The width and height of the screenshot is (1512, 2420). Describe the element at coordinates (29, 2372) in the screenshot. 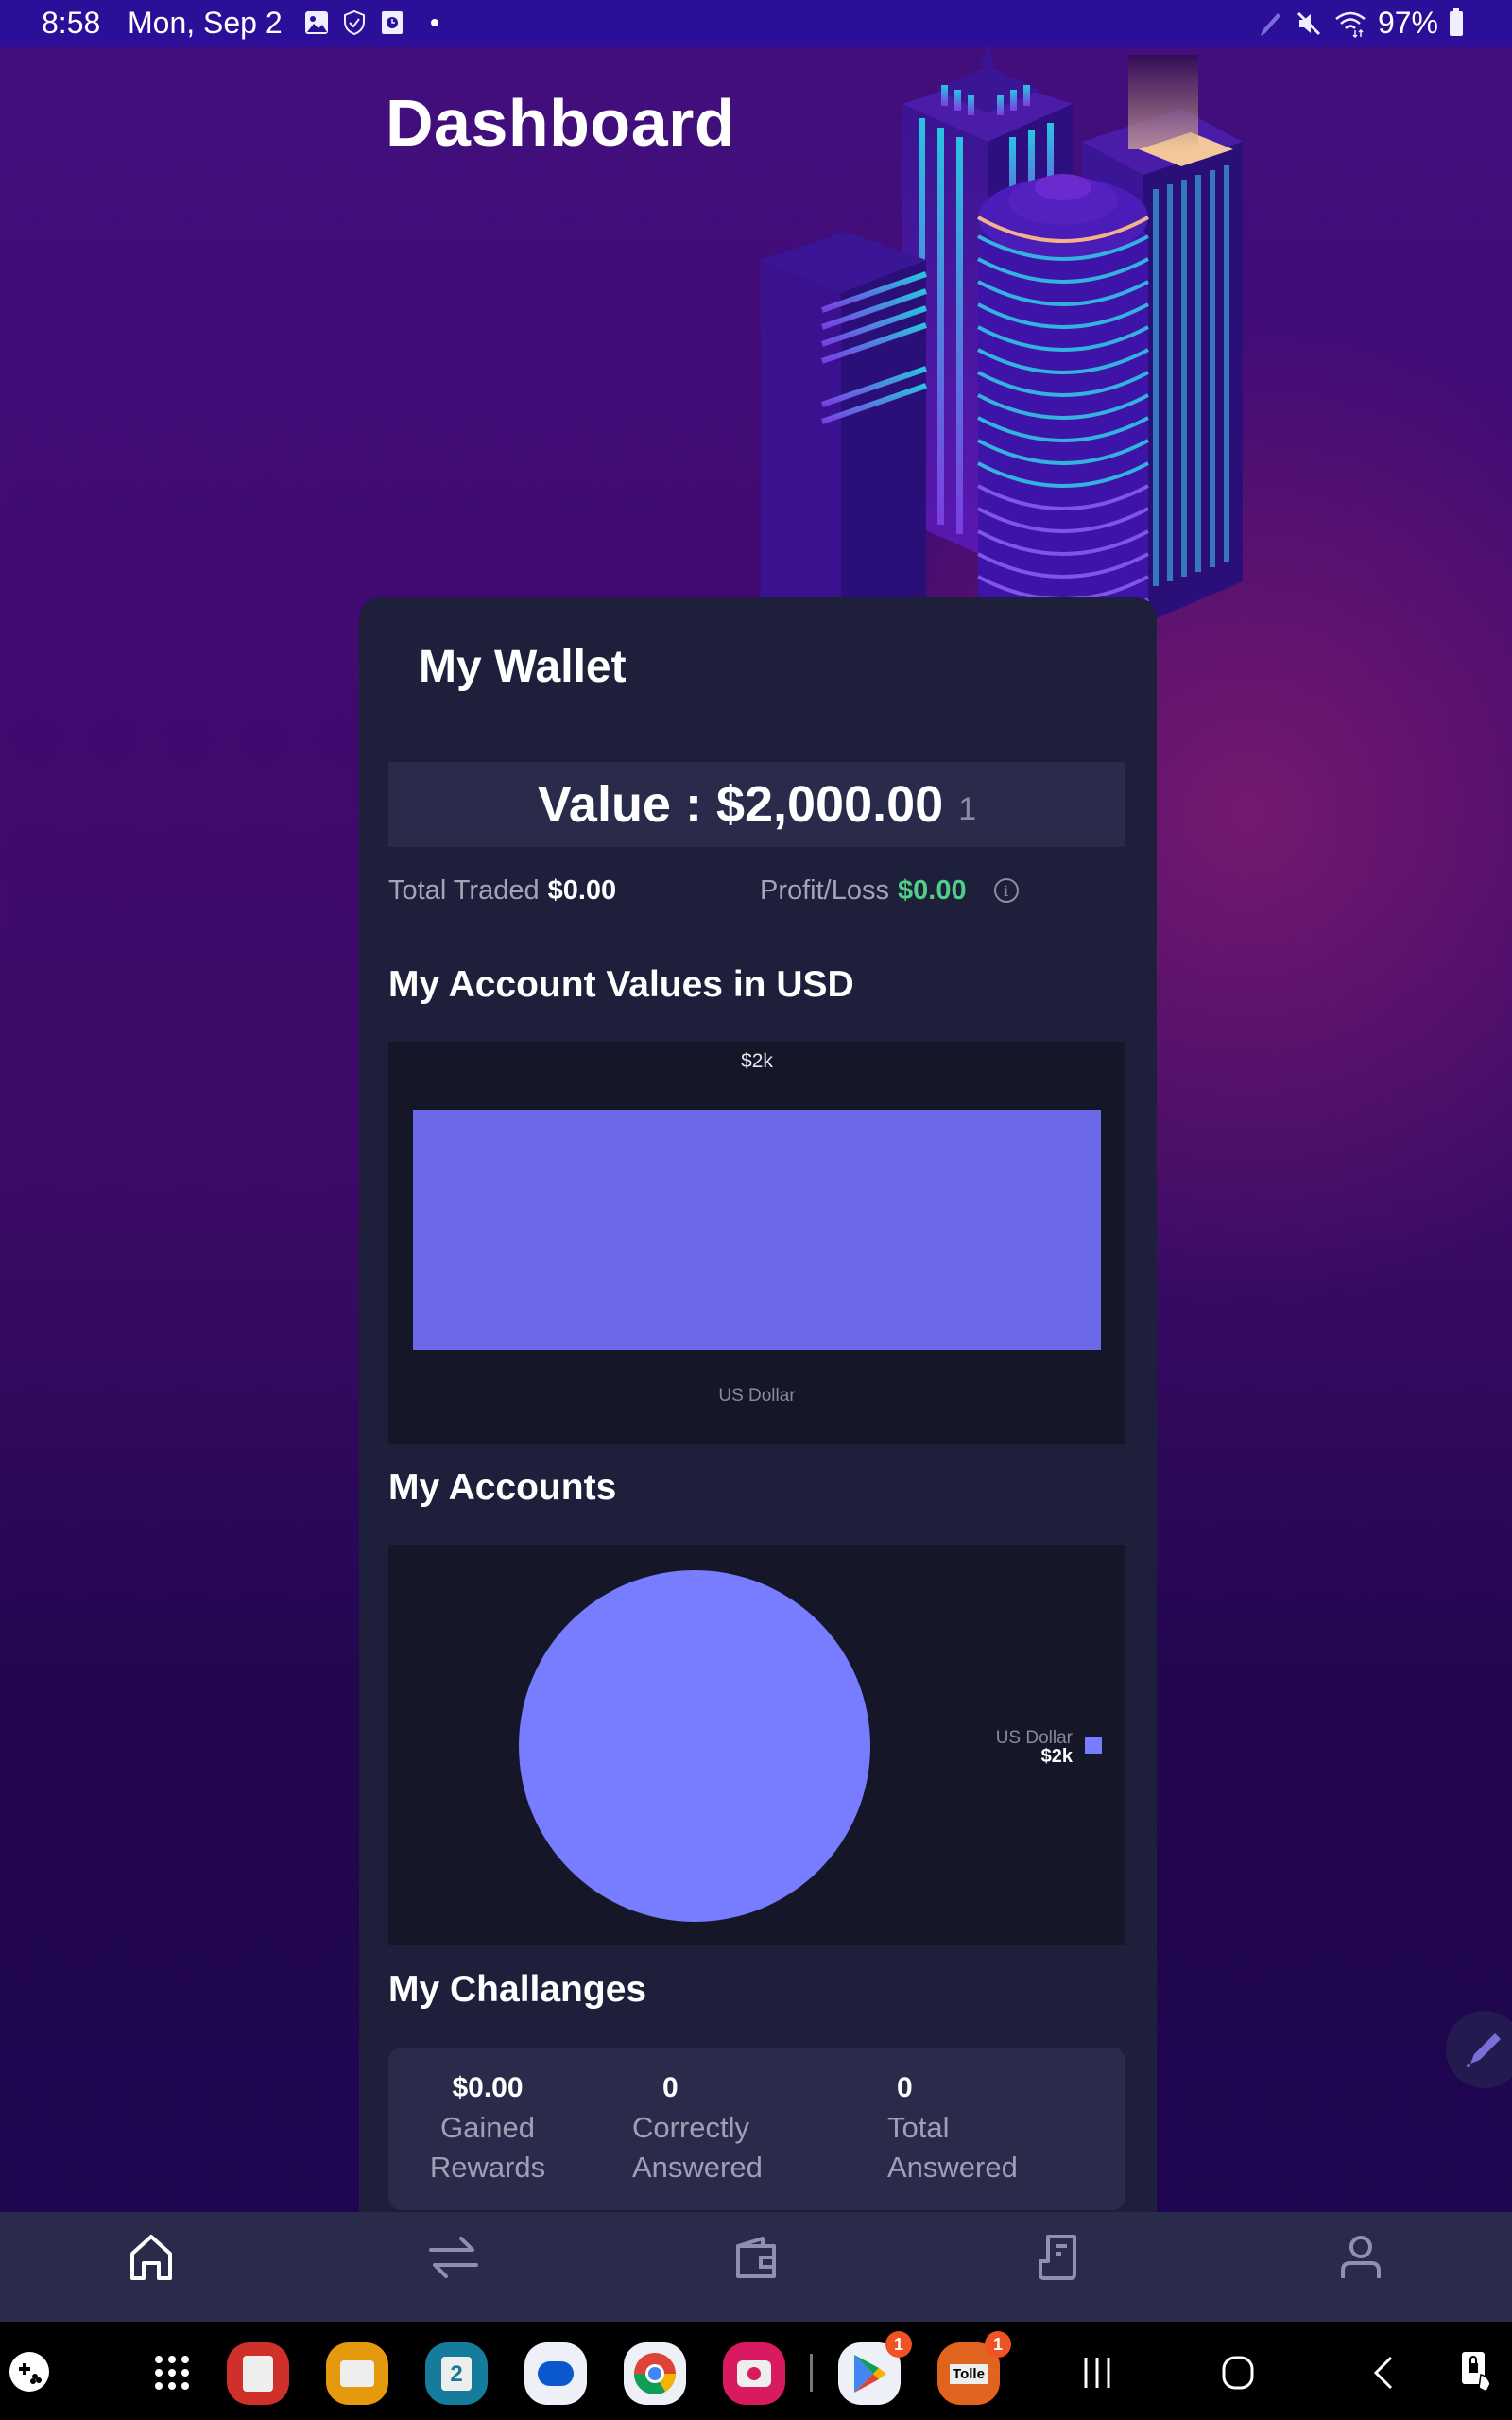

I see `game-launcher-icon` at that location.